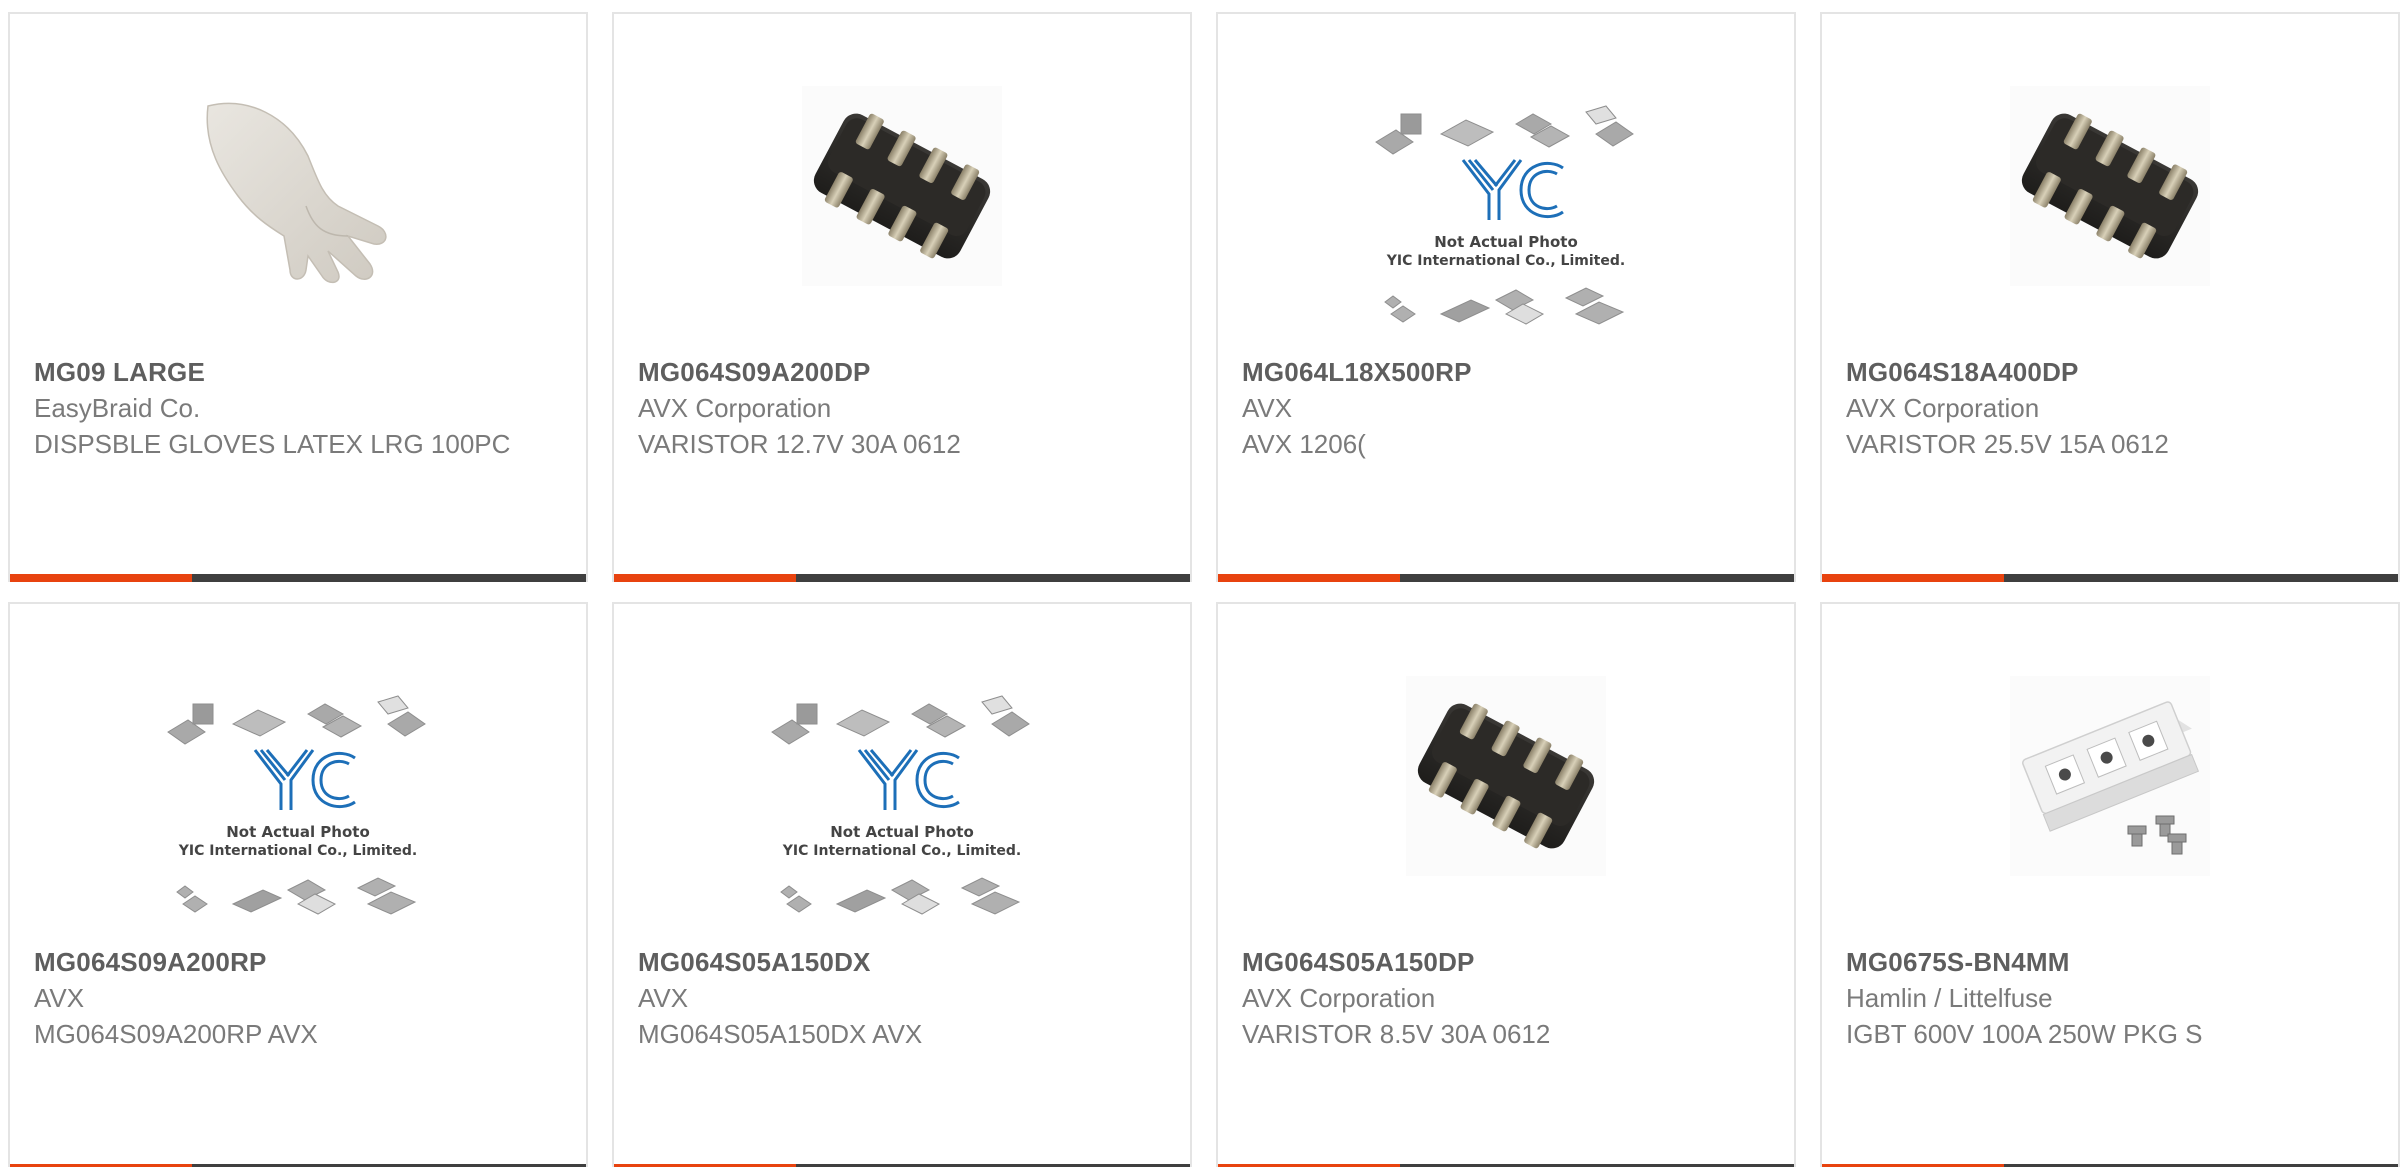 Image resolution: width=2400 pixels, height=1167 pixels. Describe the element at coordinates (902, 962) in the screenshot. I see `part-number: MG064S05A150DX` at that location.